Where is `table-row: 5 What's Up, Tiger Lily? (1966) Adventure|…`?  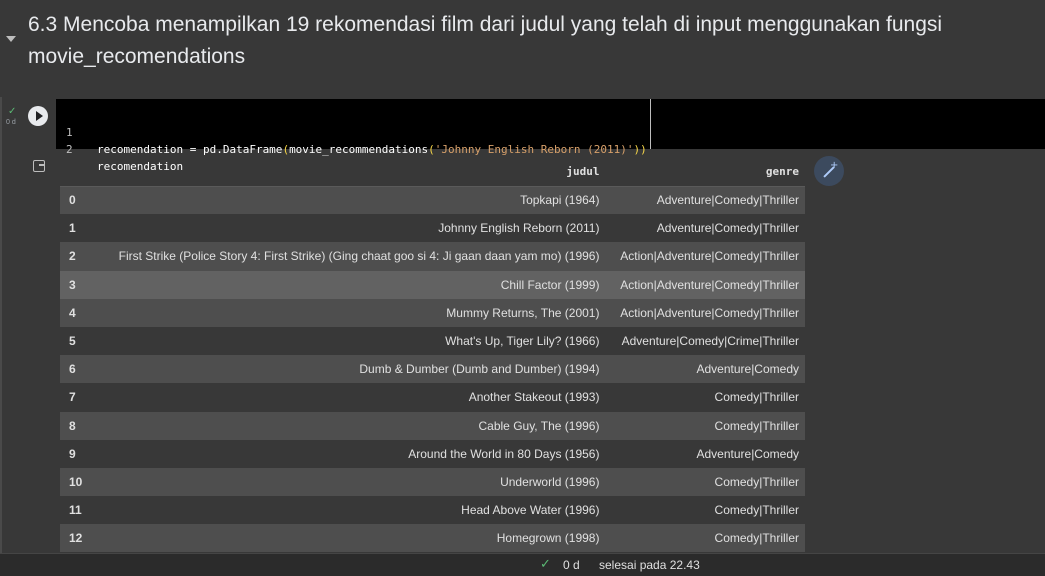 table-row: 5 What's Up, Tiger Lily? (1966) Adventure|… is located at coordinates (432, 341).